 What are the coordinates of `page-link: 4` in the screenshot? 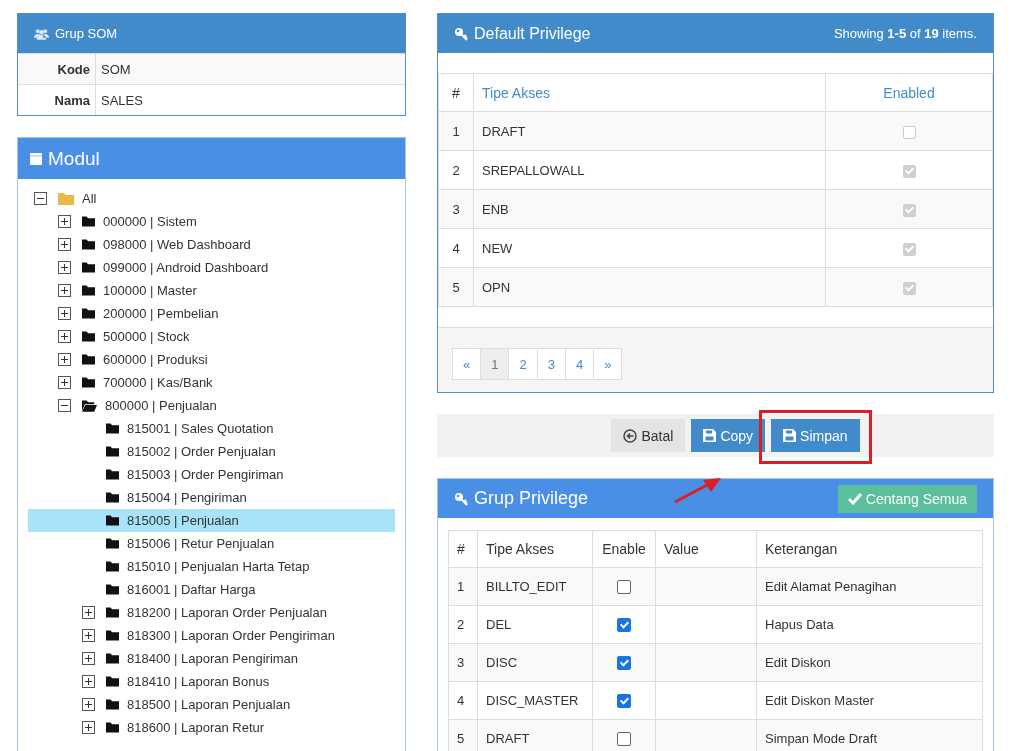 It's located at (579, 364).